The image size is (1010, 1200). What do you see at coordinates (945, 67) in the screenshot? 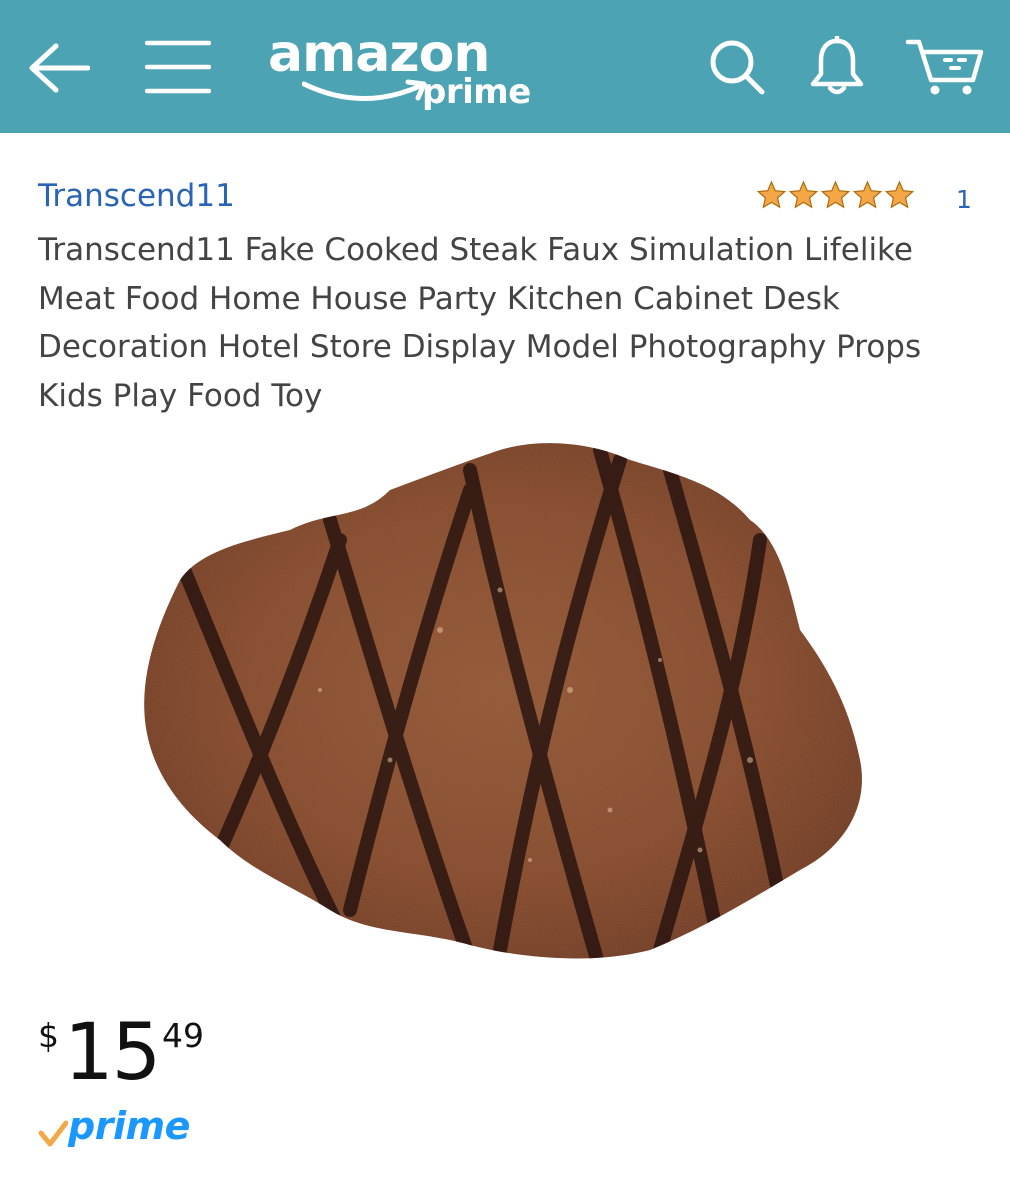
I see `cart-icon` at bounding box center [945, 67].